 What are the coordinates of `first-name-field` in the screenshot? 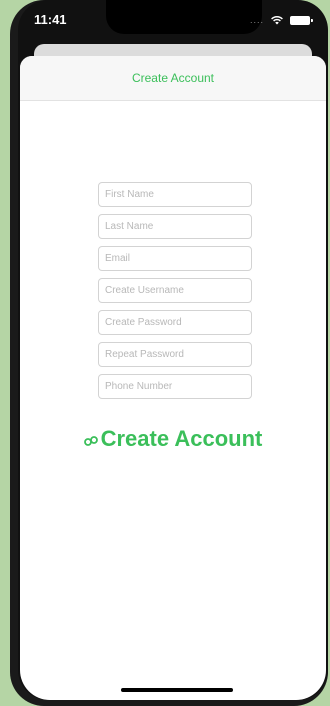 It's located at (175, 194).